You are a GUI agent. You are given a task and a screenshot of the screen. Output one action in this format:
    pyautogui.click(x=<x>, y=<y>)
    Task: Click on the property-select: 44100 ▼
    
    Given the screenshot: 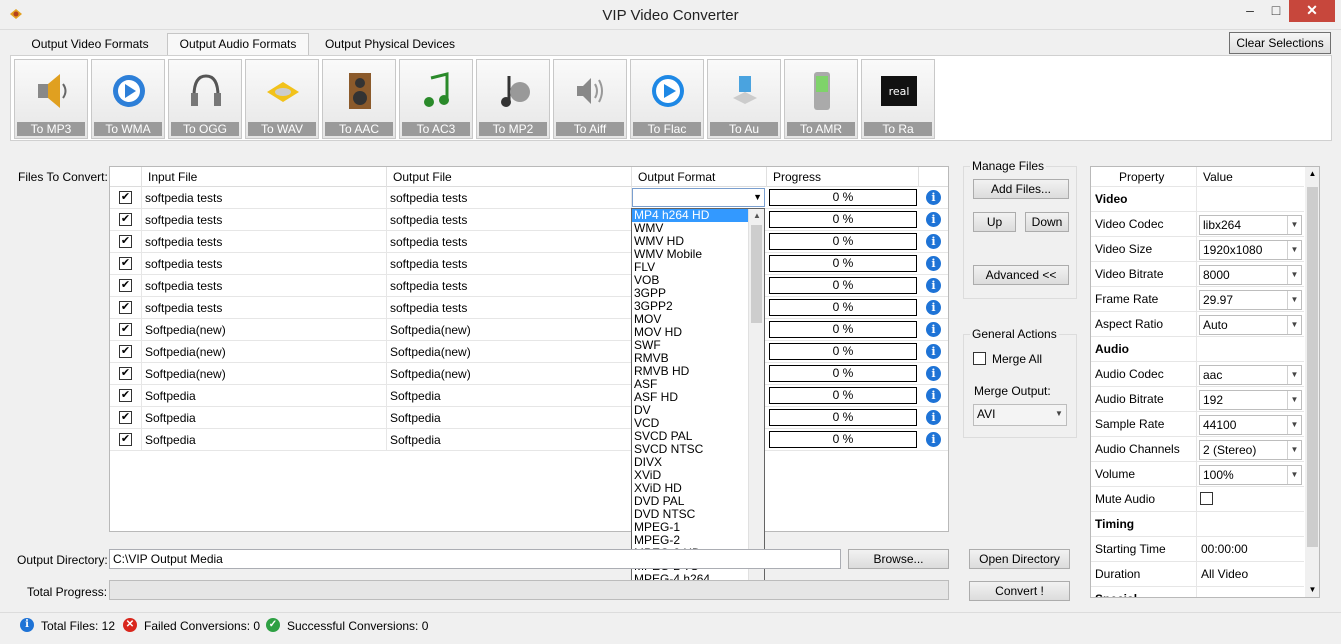 What is the action you would take?
    pyautogui.click(x=1250, y=425)
    